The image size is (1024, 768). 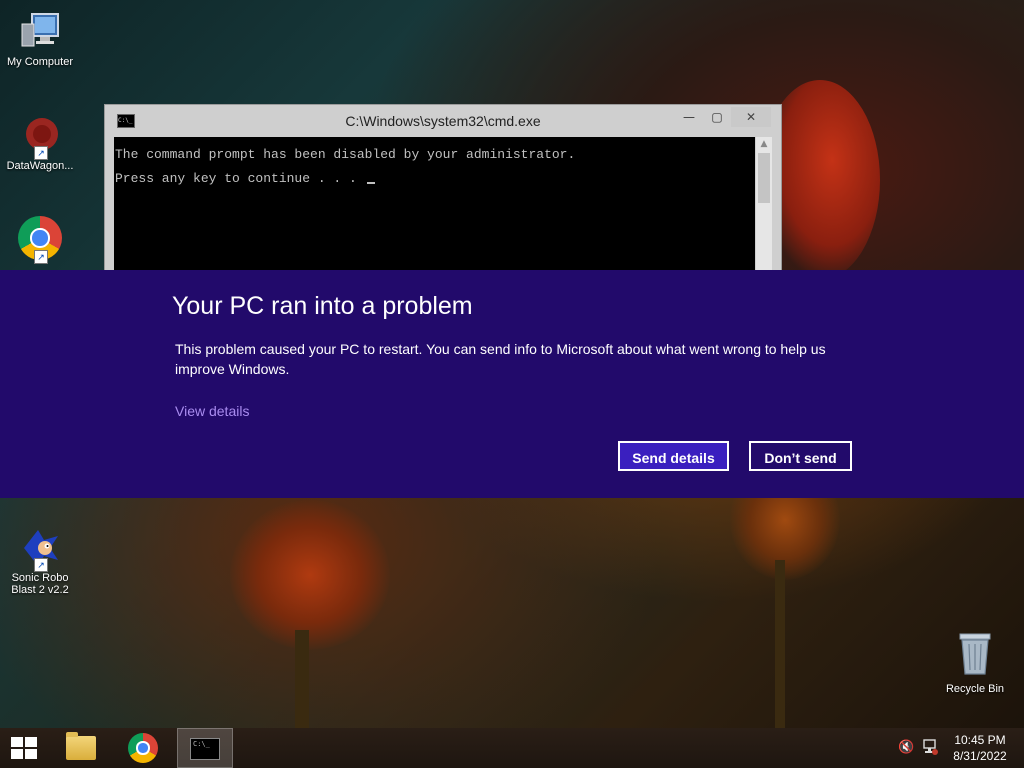 I want to click on desktop-icon-chrome: ↗, so click(x=40, y=240).